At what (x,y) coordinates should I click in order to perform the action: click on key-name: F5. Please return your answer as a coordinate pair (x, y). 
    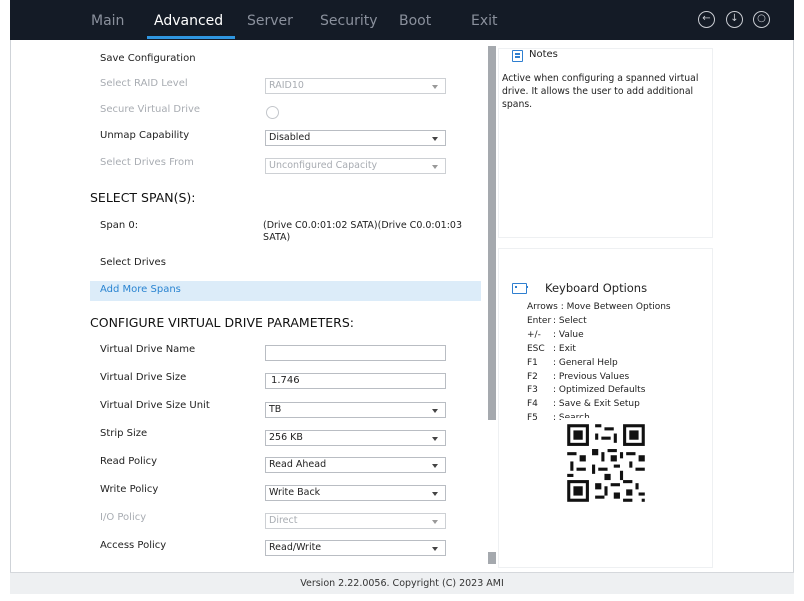
    Looking at the image, I should click on (532, 418).